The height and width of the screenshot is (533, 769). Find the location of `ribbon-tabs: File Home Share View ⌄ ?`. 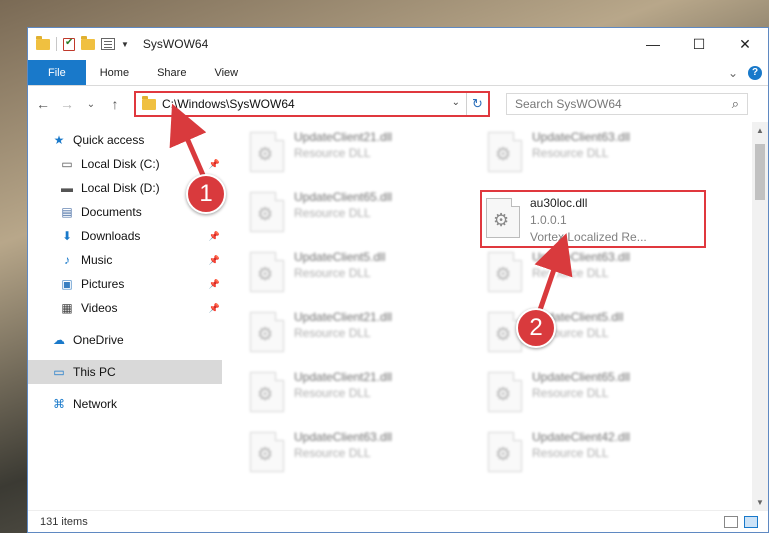

ribbon-tabs: File Home Share View ⌄ ? is located at coordinates (398, 73).